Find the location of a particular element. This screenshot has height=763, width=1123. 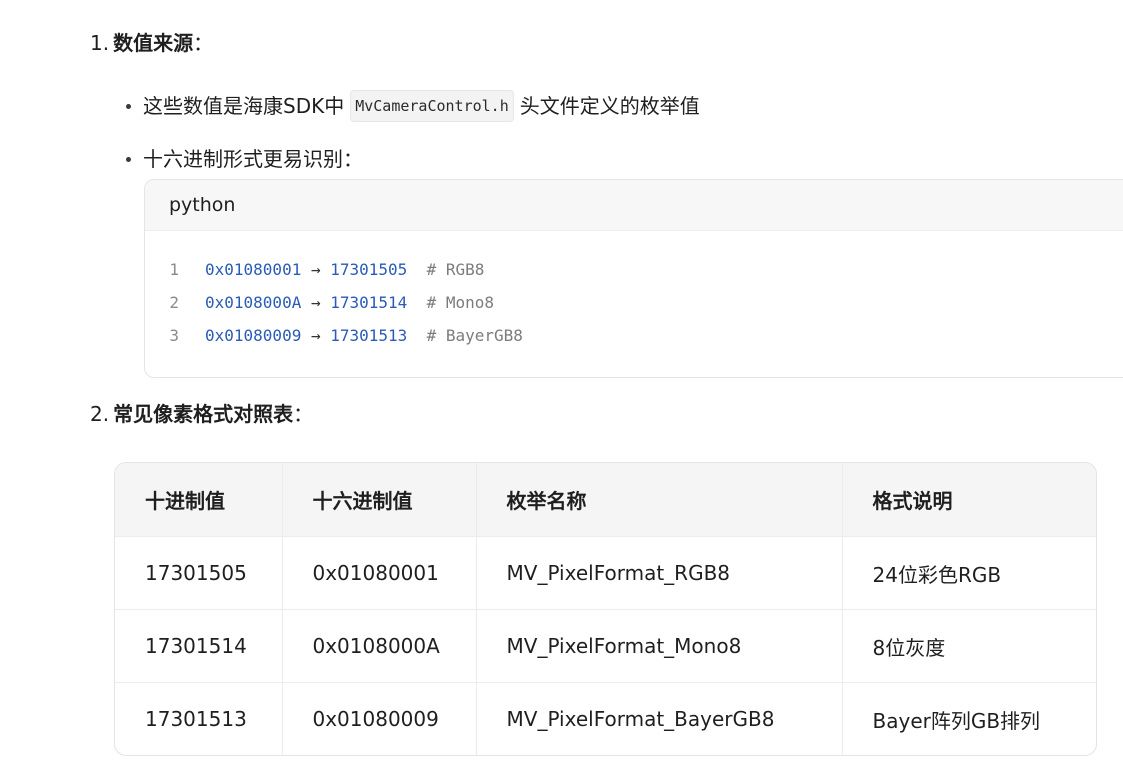

code-hex: 0x0108000A is located at coordinates (253, 302).